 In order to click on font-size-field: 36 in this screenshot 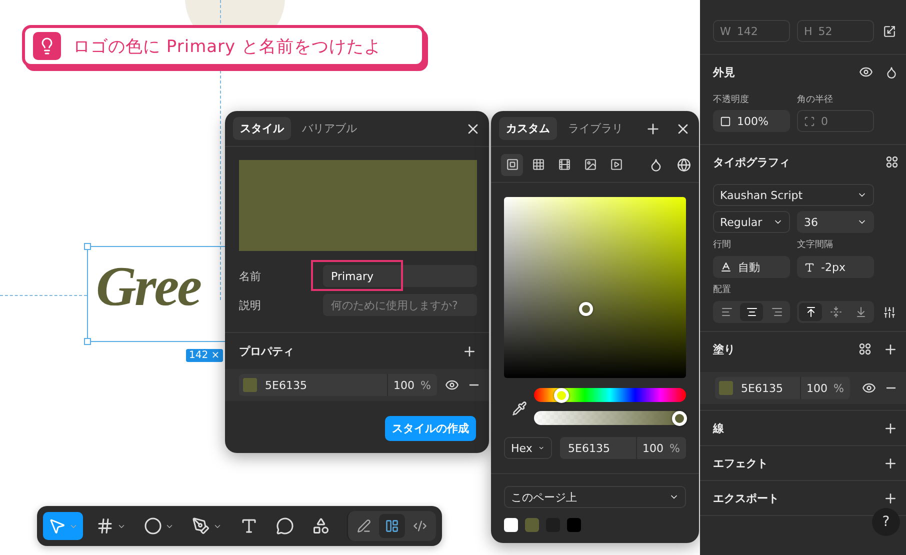, I will do `click(835, 222)`.